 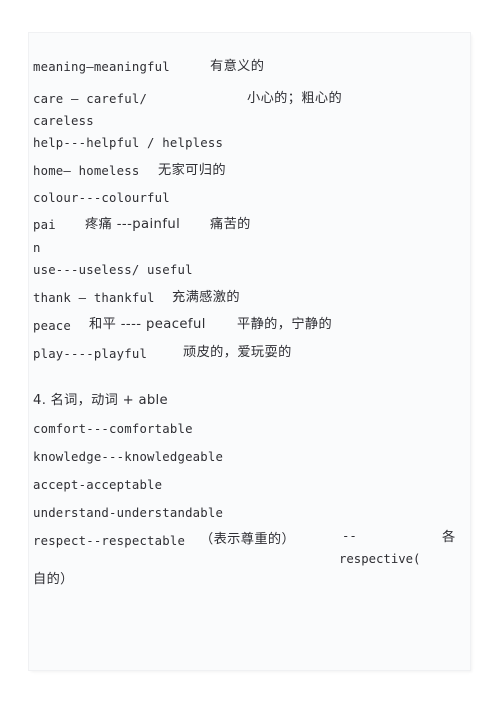 What do you see at coordinates (90, 99) in the screenshot?
I see `vocab-entry-english: care — careful/` at bounding box center [90, 99].